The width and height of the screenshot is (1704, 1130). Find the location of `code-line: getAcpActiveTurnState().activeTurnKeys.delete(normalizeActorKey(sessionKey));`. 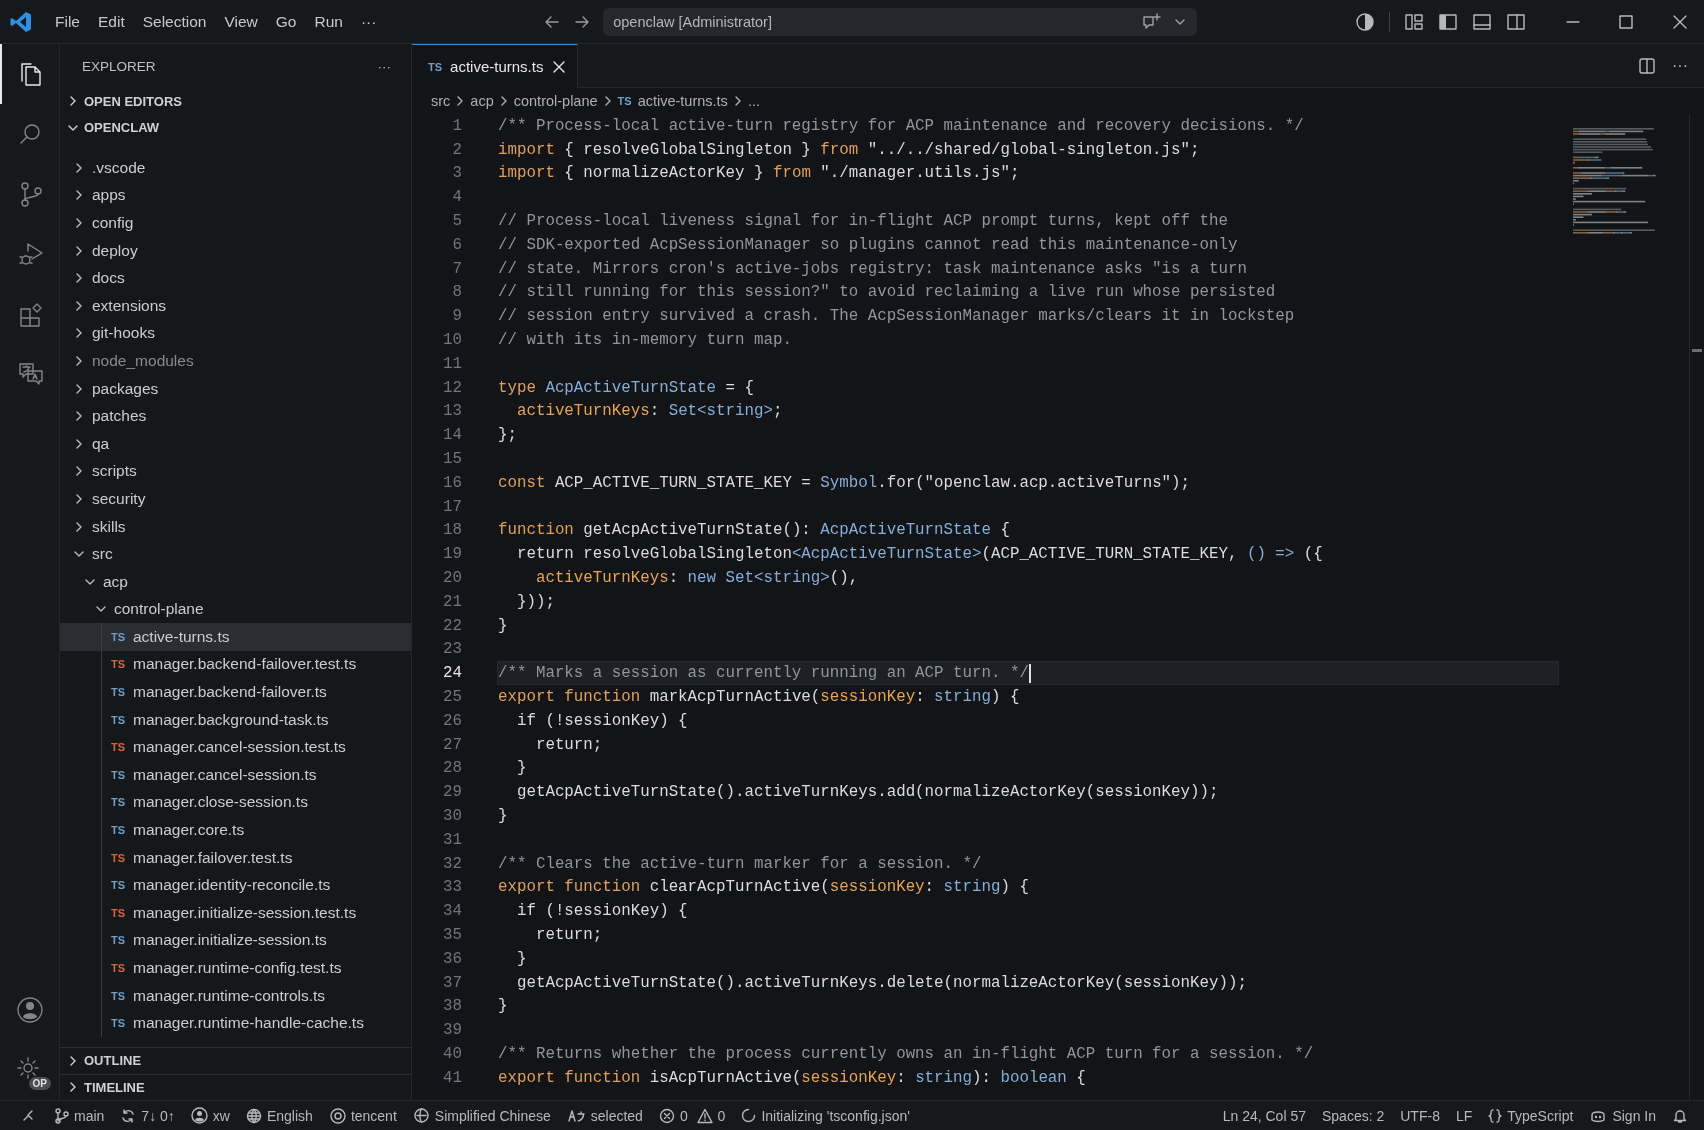

code-line: getAcpActiveTurnState().activeTurnKeys.delete(normalizeActorKey(sessionKey)); is located at coordinates (881, 983).